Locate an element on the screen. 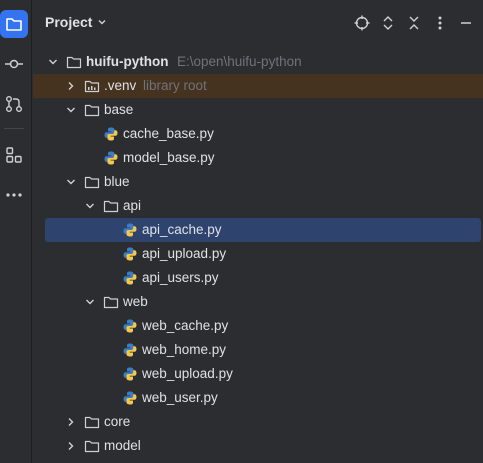 The width and height of the screenshot is (483, 463). tree-row-root: huifu-python E:\open\huifu-python is located at coordinates (258, 62).